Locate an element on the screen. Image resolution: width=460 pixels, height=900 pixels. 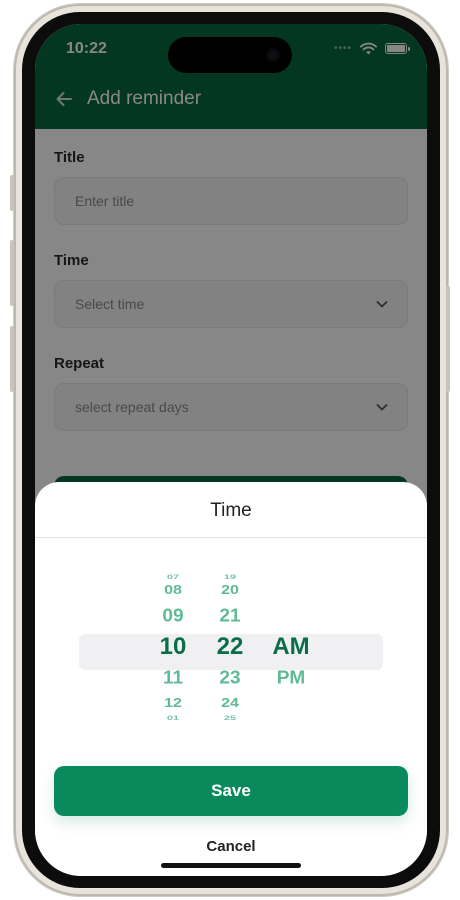
picker-option: AM is located at coordinates (291, 647).